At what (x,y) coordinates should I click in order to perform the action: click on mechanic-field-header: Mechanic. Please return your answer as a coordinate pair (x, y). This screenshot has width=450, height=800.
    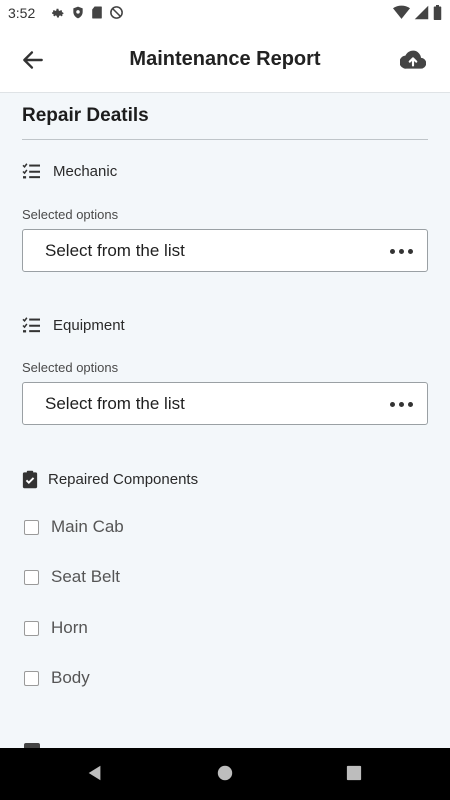
    Looking at the image, I should click on (69, 171).